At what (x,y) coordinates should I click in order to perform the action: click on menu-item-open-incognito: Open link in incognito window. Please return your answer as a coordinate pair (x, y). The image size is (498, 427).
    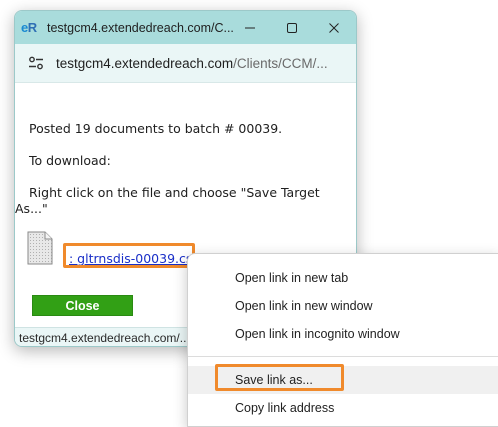
    Looking at the image, I should click on (343, 334).